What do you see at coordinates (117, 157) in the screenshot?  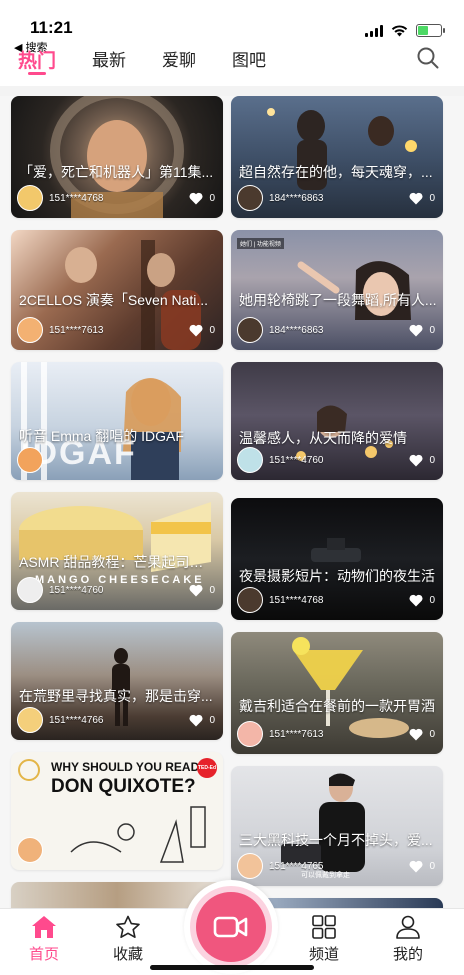 I see `video-card: 「爱，死亡和机器人」第11集... 151****4768 0` at bounding box center [117, 157].